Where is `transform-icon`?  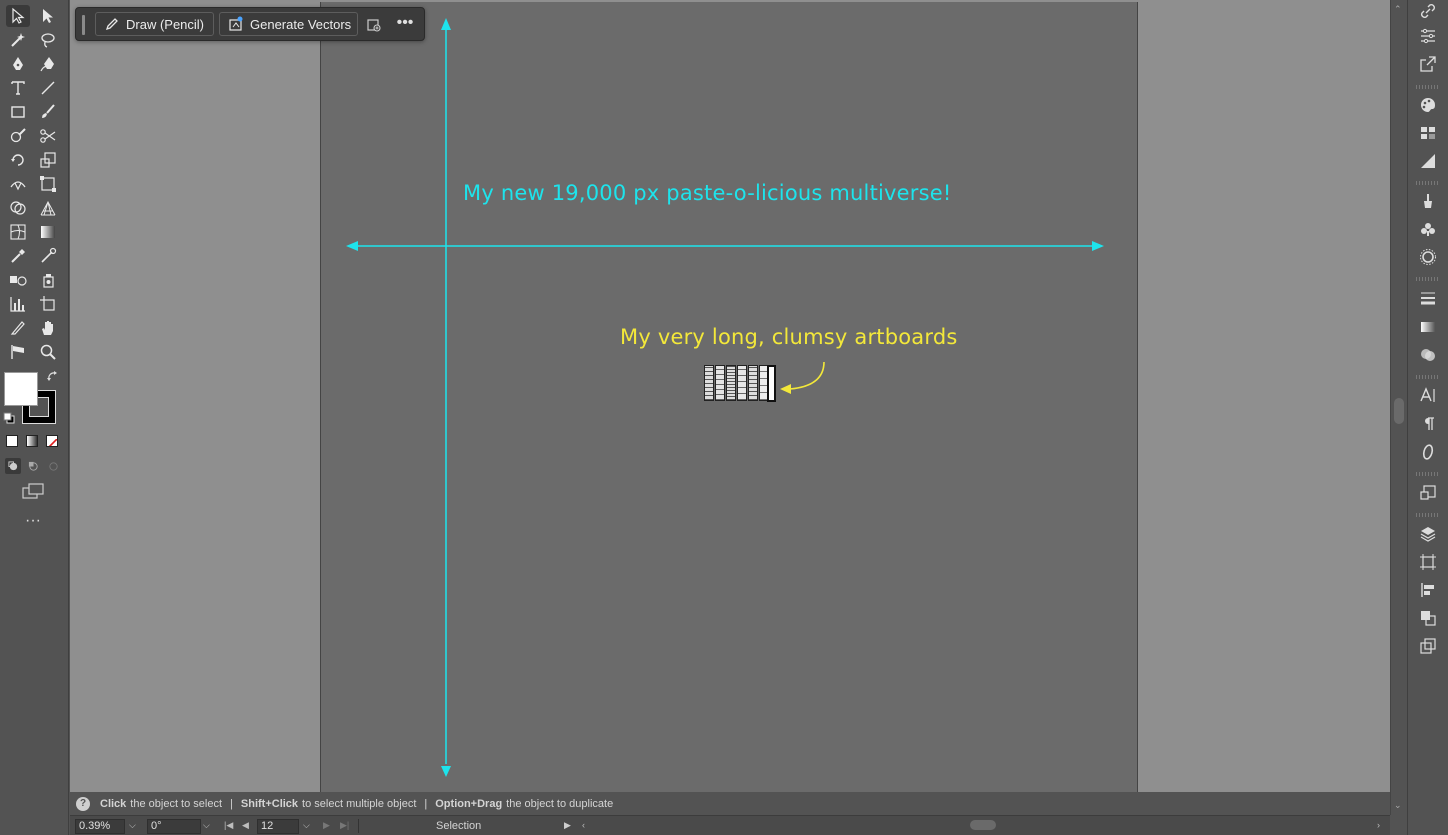
transform-icon is located at coordinates (1428, 646).